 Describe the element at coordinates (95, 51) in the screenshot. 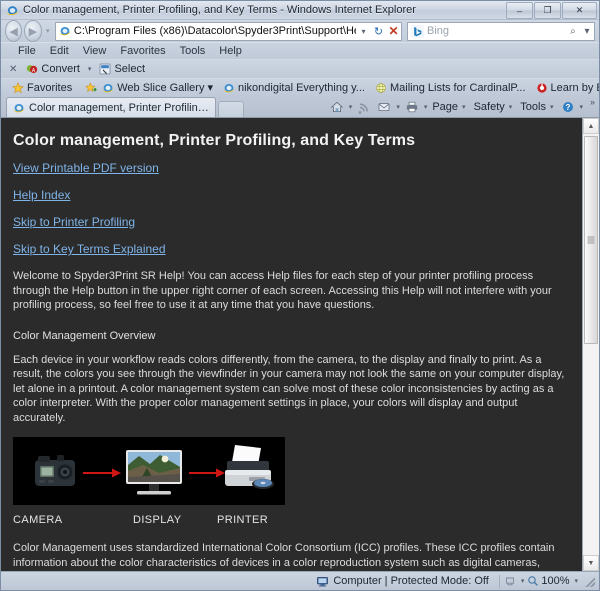

I see `menu-item-view: View` at that location.